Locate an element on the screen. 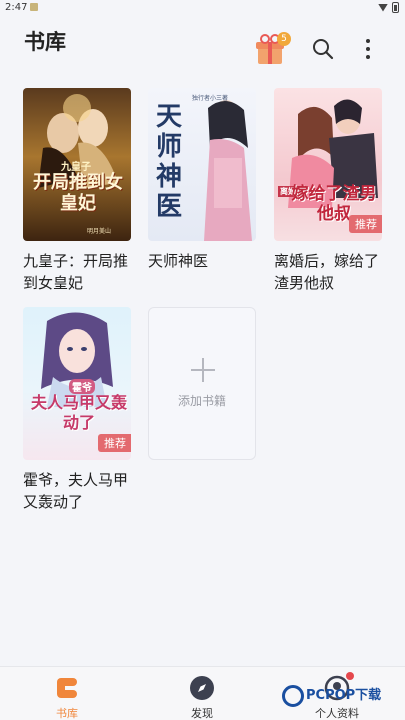 This screenshot has width=405, height=720. nav-label: 个人资料 is located at coordinates (337, 713).